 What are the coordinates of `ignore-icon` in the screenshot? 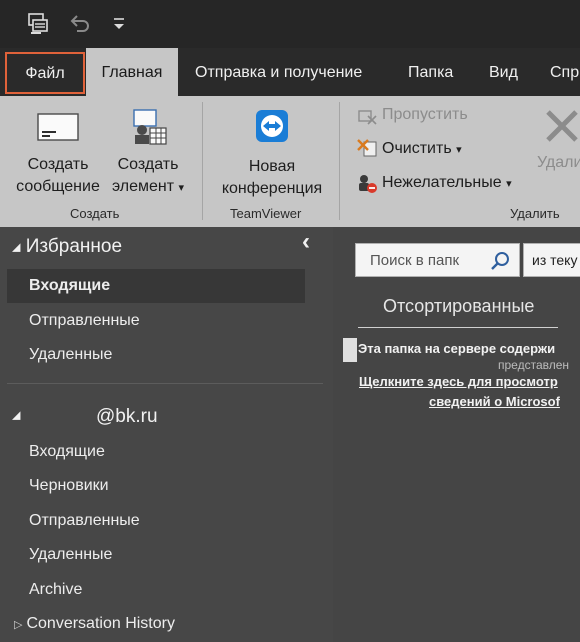 It's located at (367, 115).